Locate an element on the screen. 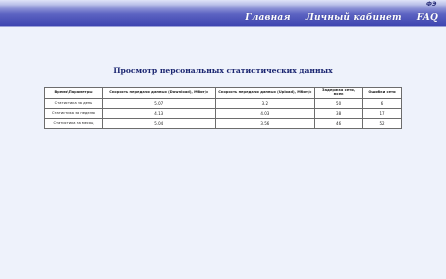 This screenshot has height=279, width=446. table-row: Статистика за день 5.07 3.2 50 6 is located at coordinates (223, 103).